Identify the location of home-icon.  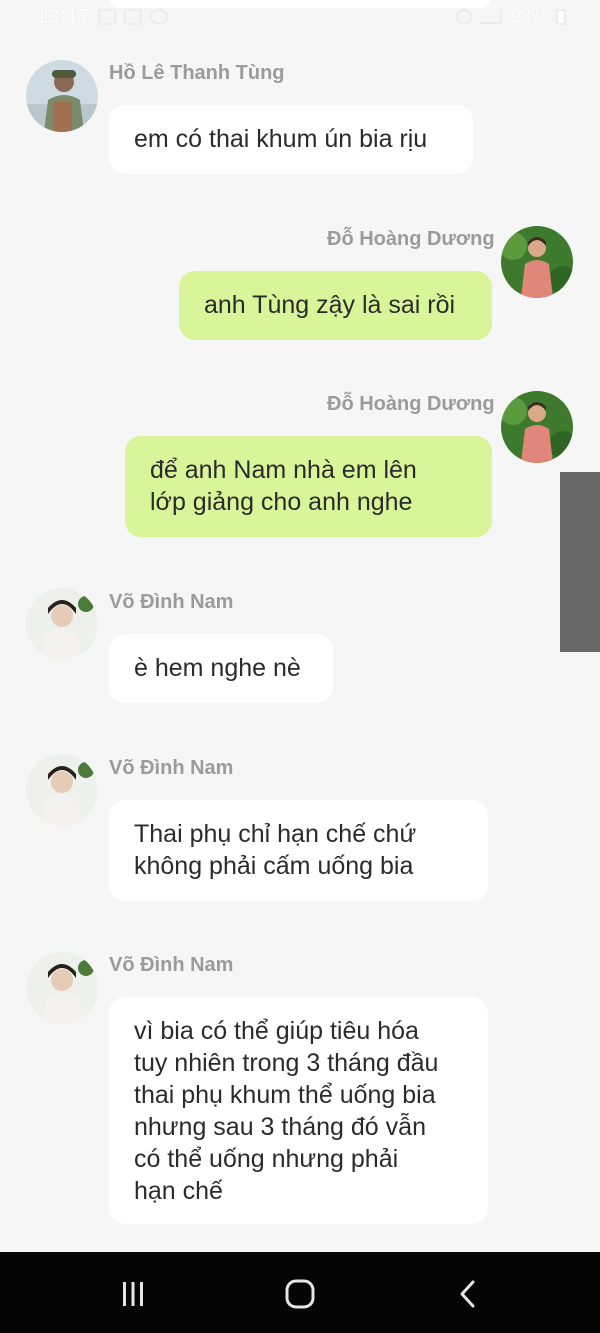
(300, 1294).